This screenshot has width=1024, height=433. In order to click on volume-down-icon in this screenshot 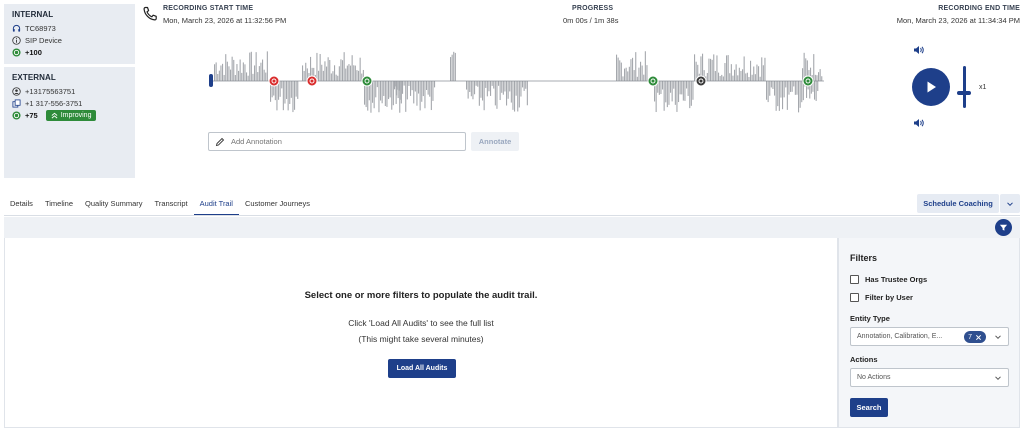, I will do `click(919, 123)`.